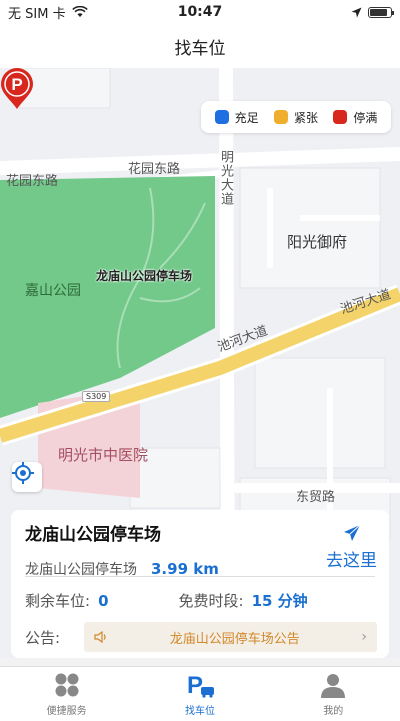  I want to click on tab-services: 便捷服务, so click(66, 694).